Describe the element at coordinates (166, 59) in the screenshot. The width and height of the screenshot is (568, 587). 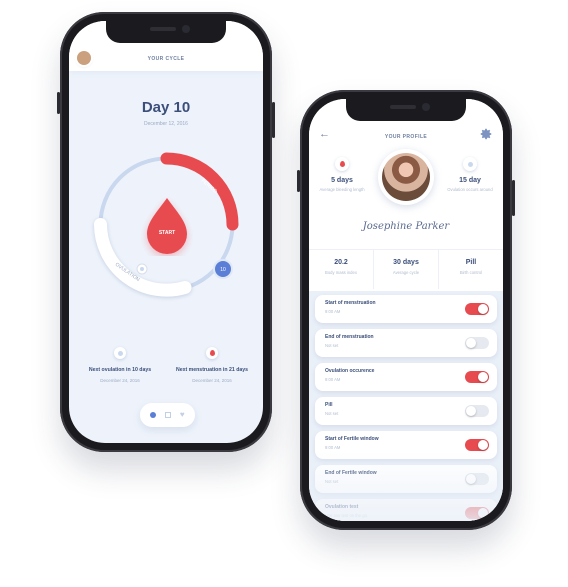
I see `screen-title: YOUR CYCLE` at that location.